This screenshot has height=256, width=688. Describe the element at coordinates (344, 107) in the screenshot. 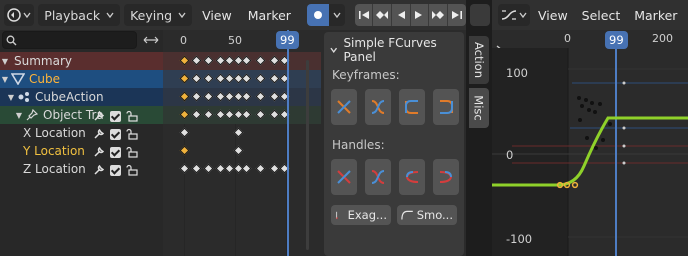

I see `keyframe-interp-linear-button` at that location.